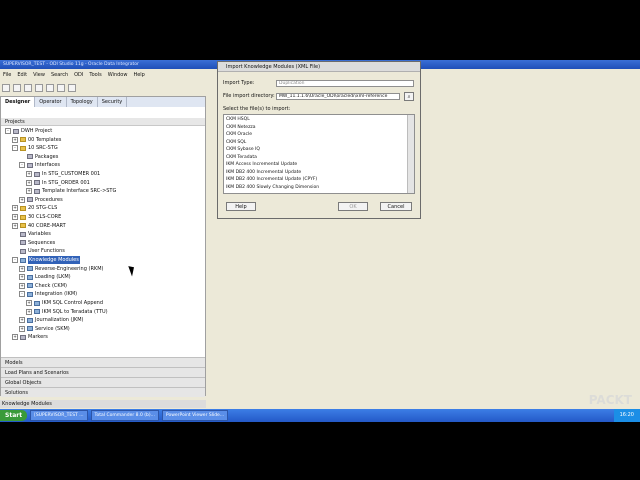 This screenshot has height=480, width=640. Describe the element at coordinates (236, 143) in the screenshot. I see `file-list-item: CKM SQL` at that location.